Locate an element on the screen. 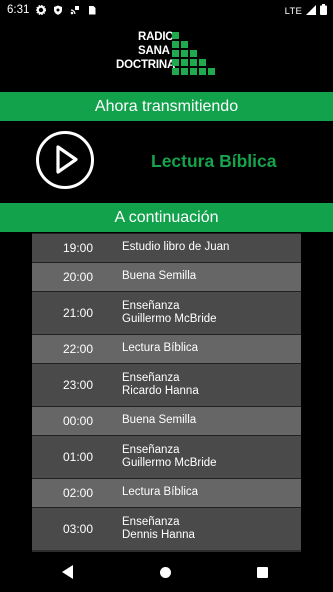 The image size is (333, 592). program-name: Estudio libro de Juan is located at coordinates (176, 247).